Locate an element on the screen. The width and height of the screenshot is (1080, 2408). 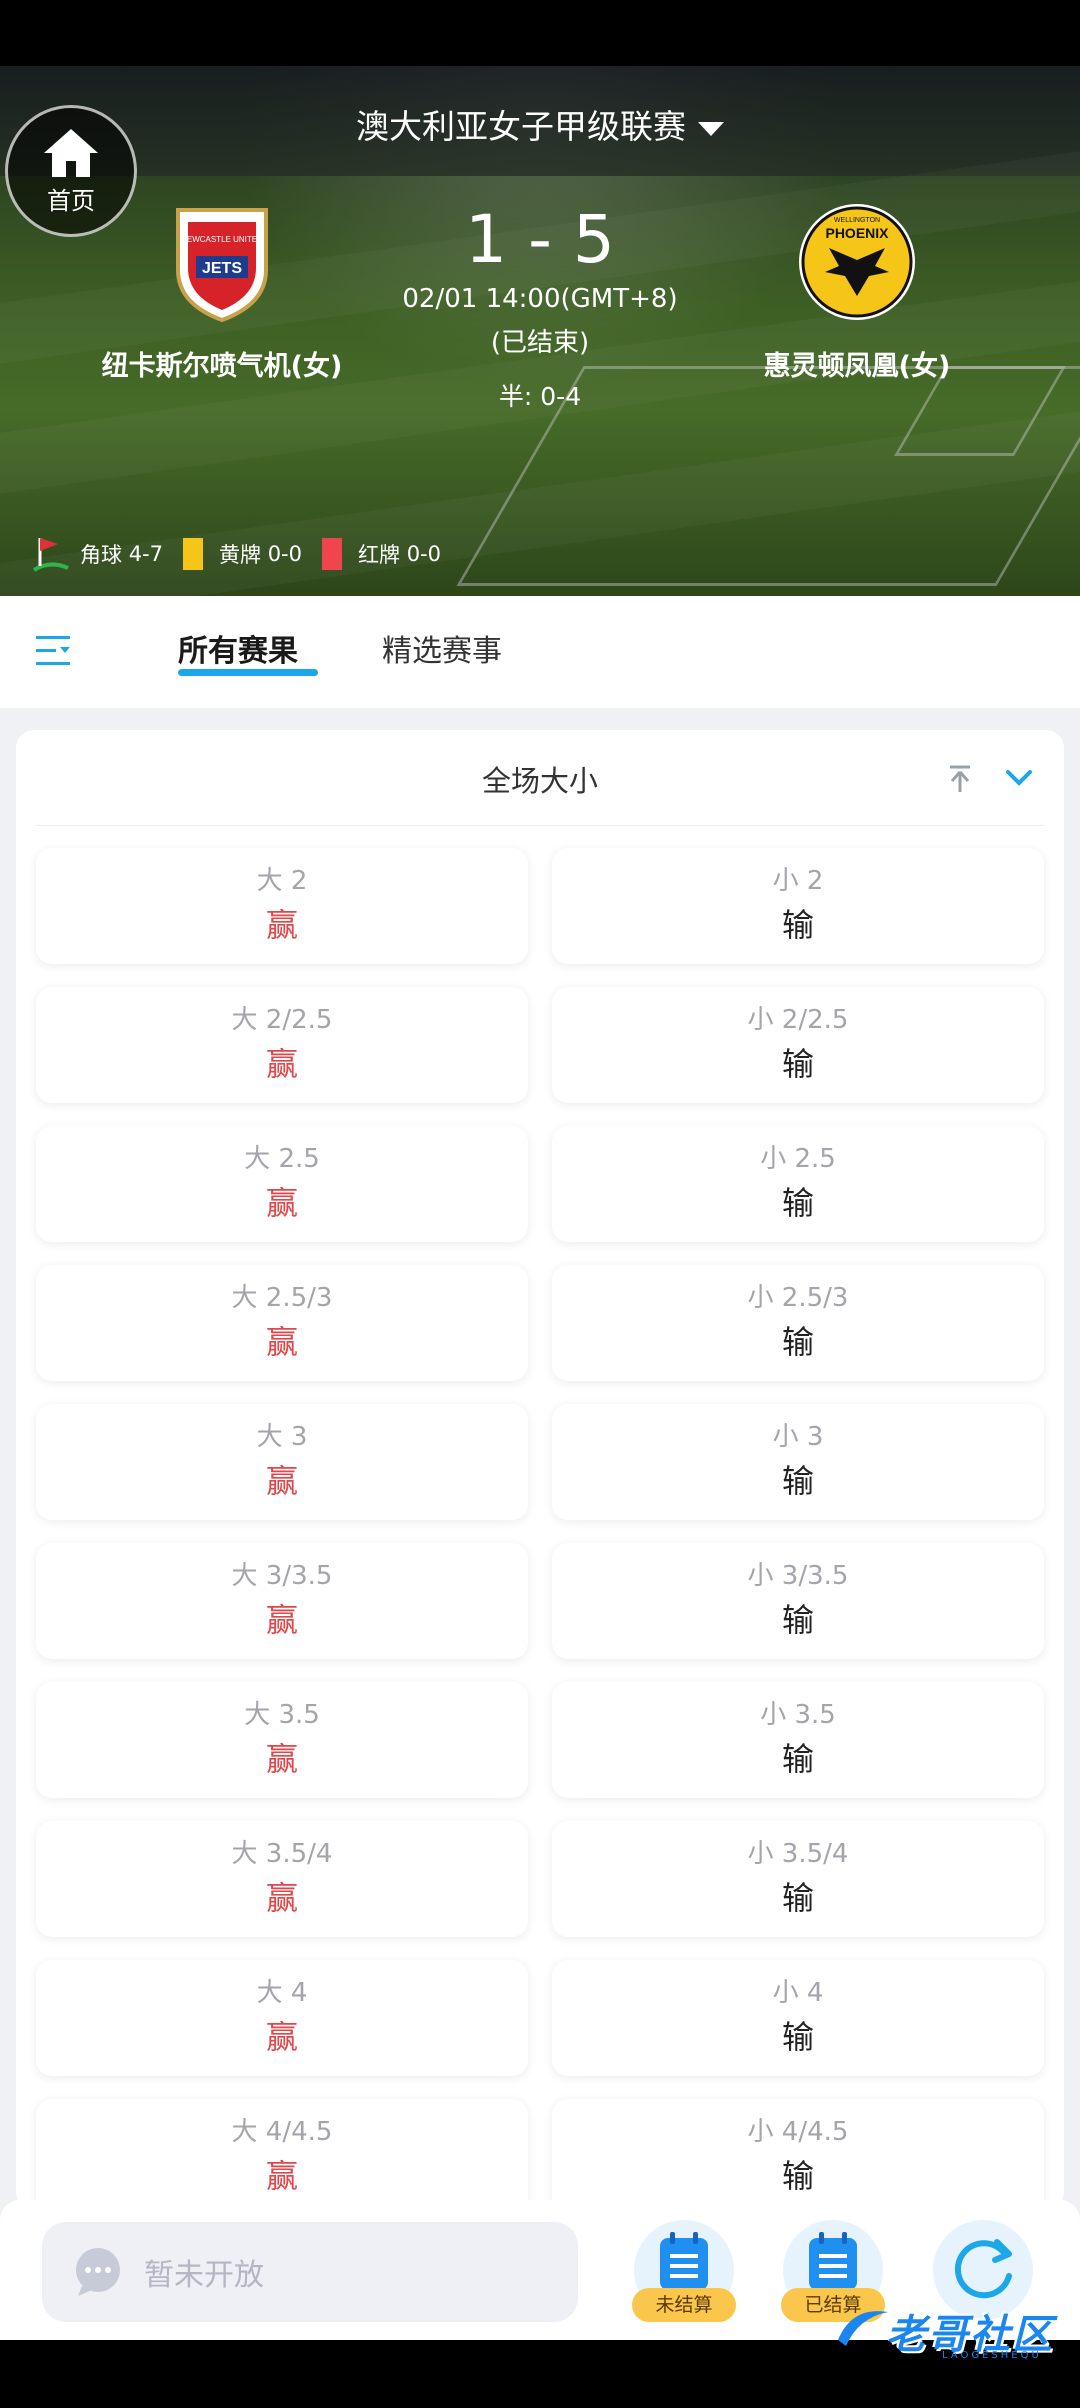
under-option: 小 3/3.5 输 is located at coordinates (798, 1601).